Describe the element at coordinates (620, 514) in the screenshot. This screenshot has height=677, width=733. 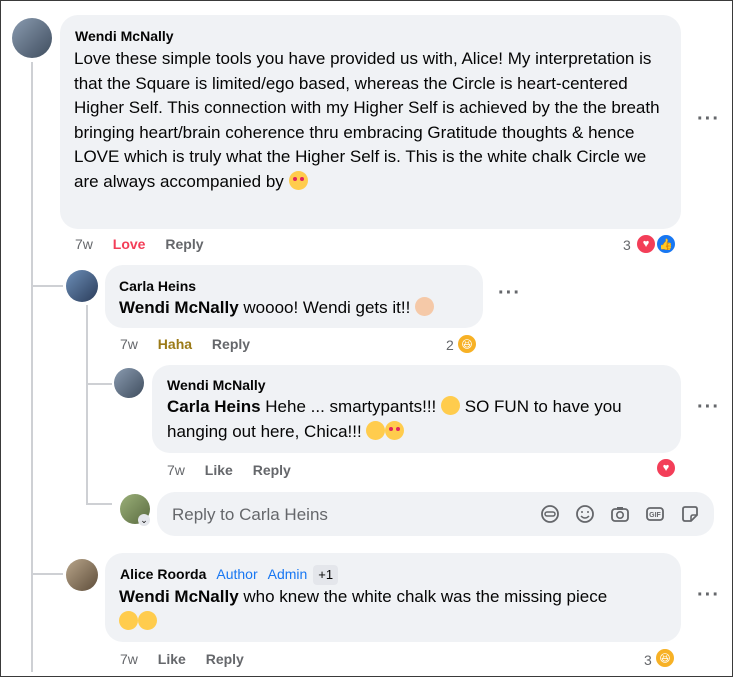
I see `camera-icon` at that location.